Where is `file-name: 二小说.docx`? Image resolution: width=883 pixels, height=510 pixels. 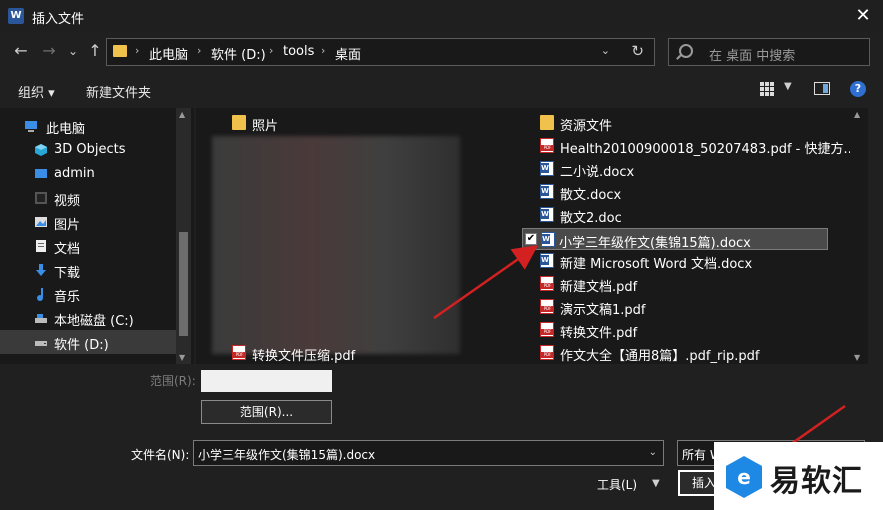
file-name: 二小说.docx is located at coordinates (597, 172).